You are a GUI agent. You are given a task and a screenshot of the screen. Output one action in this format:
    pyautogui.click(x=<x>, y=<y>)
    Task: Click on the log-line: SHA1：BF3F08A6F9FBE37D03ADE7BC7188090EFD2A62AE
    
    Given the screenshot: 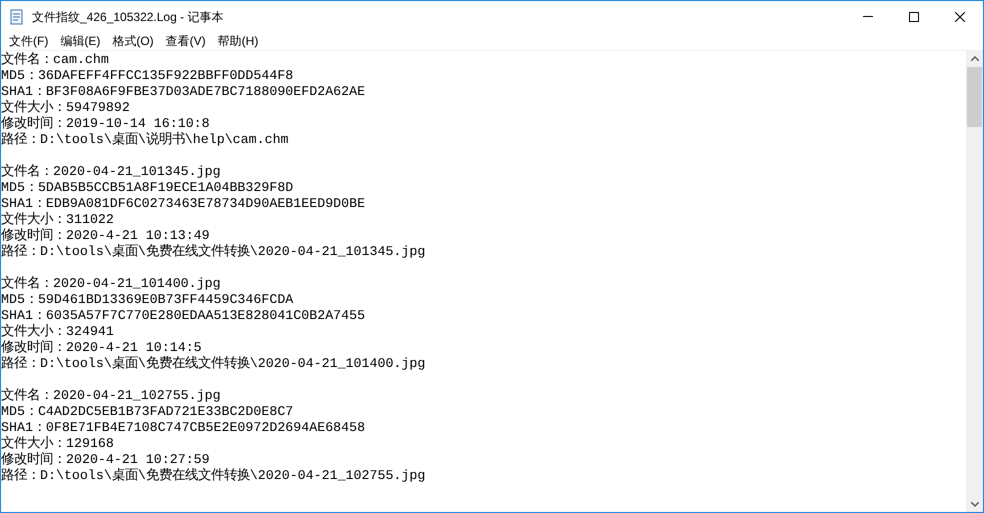 What is the action you would take?
    pyautogui.click(x=183, y=92)
    